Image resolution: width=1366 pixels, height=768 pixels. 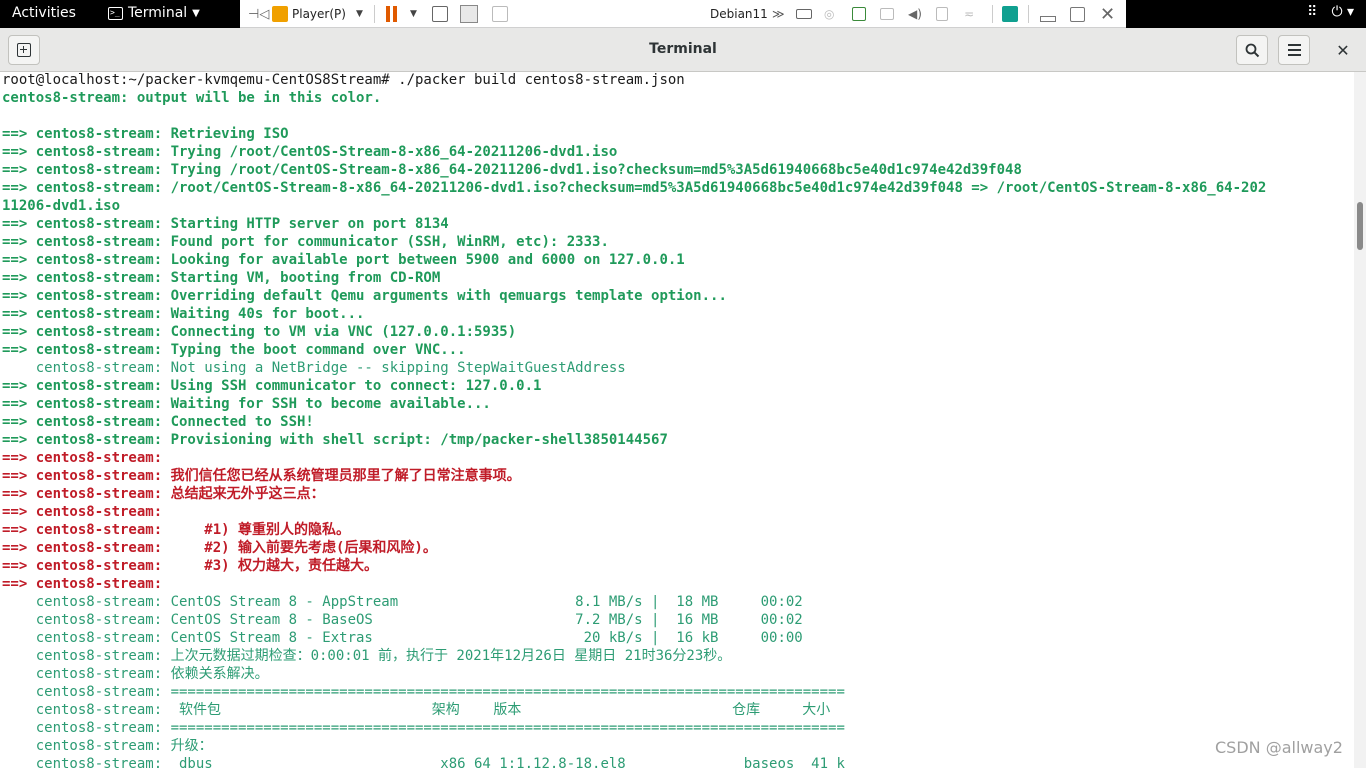 I want to click on message-icon, so click(x=1010, y=14).